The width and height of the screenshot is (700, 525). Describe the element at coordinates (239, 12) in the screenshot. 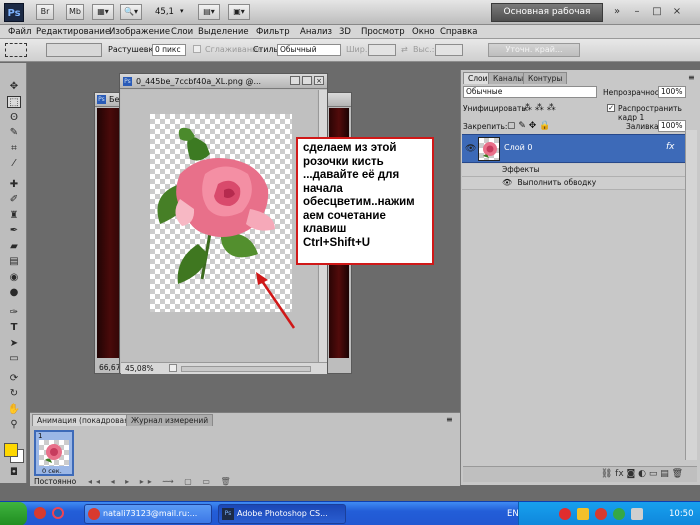

I see `screen-mode-button: ▣▾` at that location.